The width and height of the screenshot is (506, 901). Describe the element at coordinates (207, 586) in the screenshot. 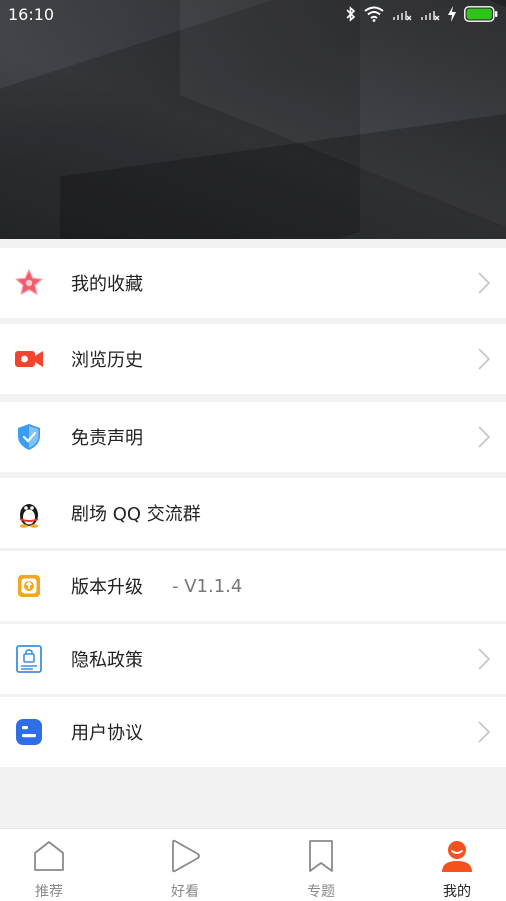

I see `version-value: - V1.1.4` at that location.